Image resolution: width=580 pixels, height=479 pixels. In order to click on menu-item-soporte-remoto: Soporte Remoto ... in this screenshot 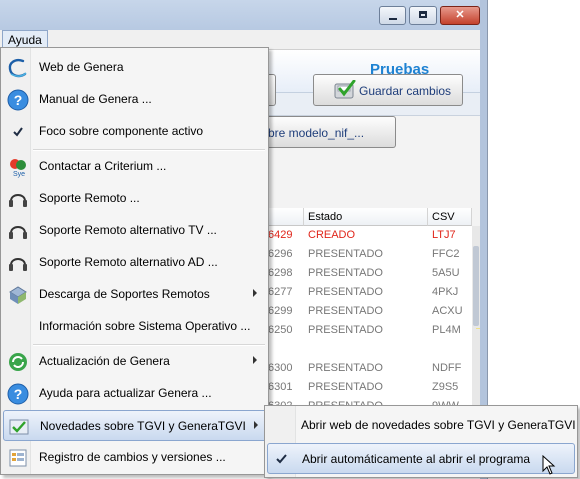, I will do `click(135, 198)`.